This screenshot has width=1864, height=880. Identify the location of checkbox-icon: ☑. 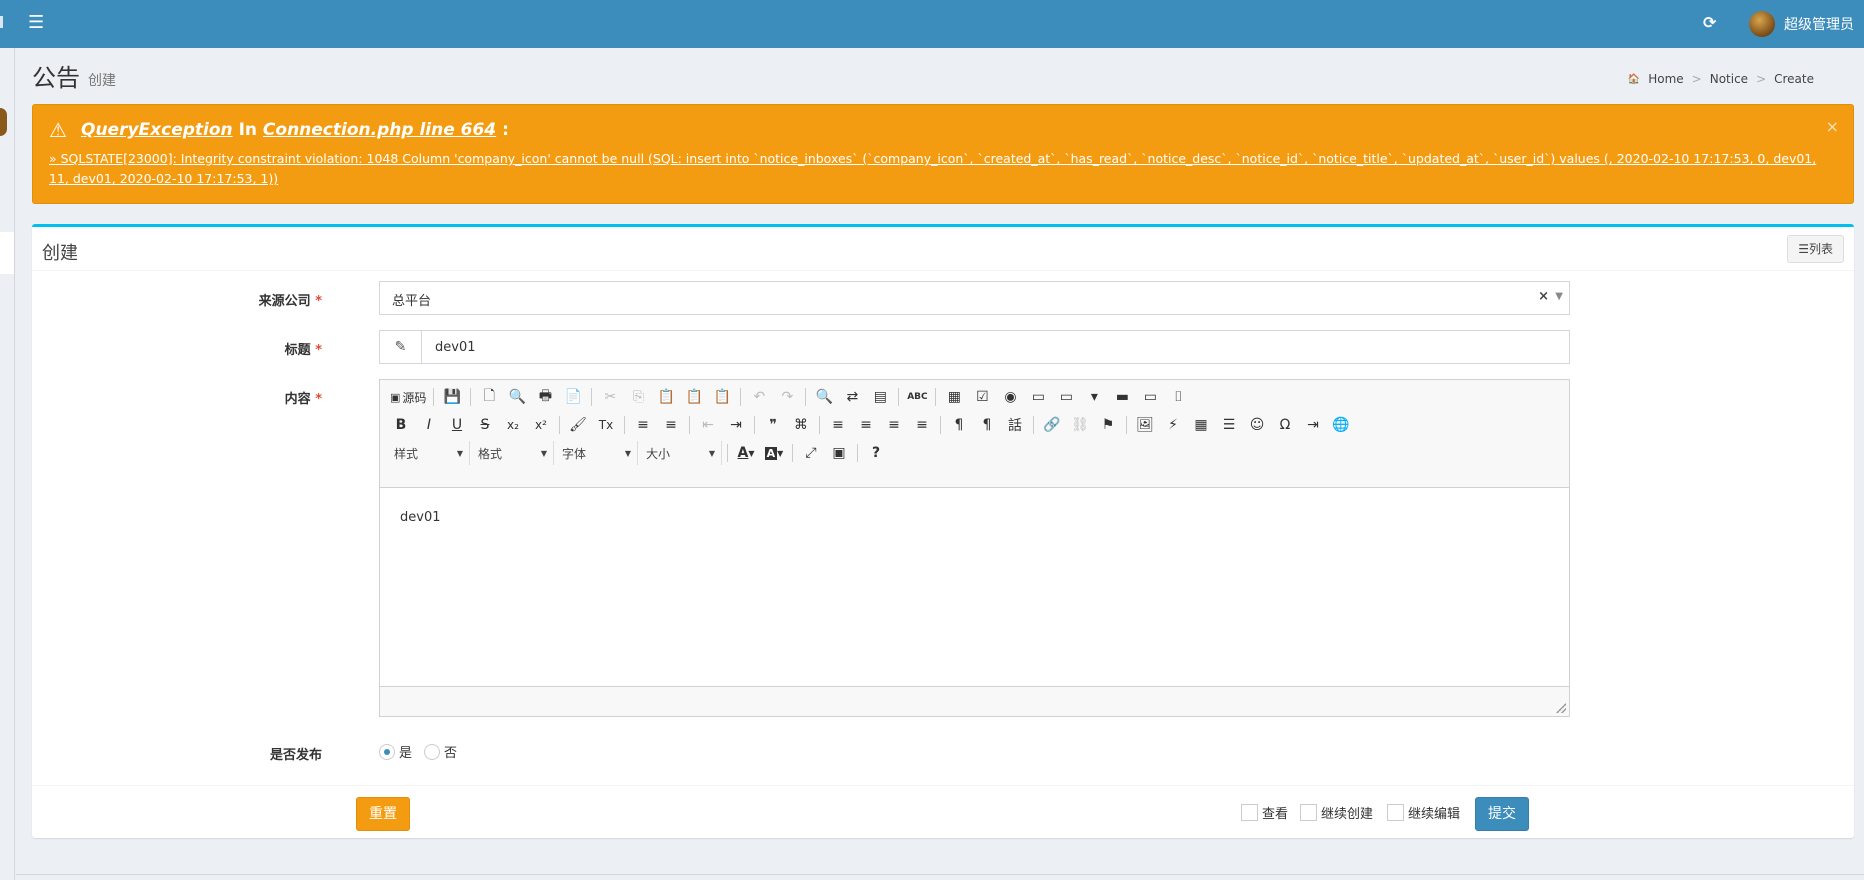
(982, 397).